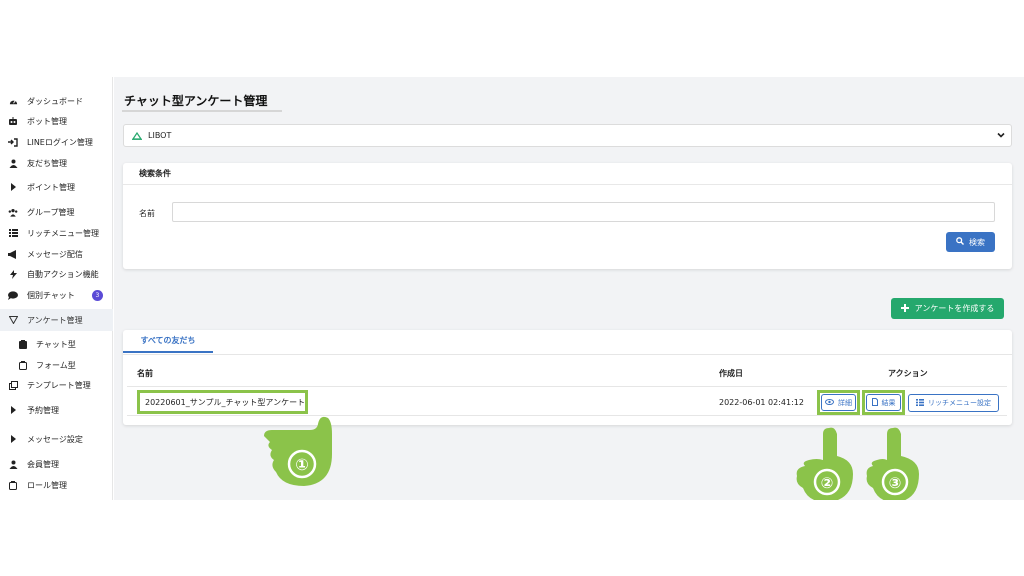 This screenshot has width=1024, height=576. What do you see at coordinates (896, 463) in the screenshot?
I see `pointing-hand-3: ③` at bounding box center [896, 463].